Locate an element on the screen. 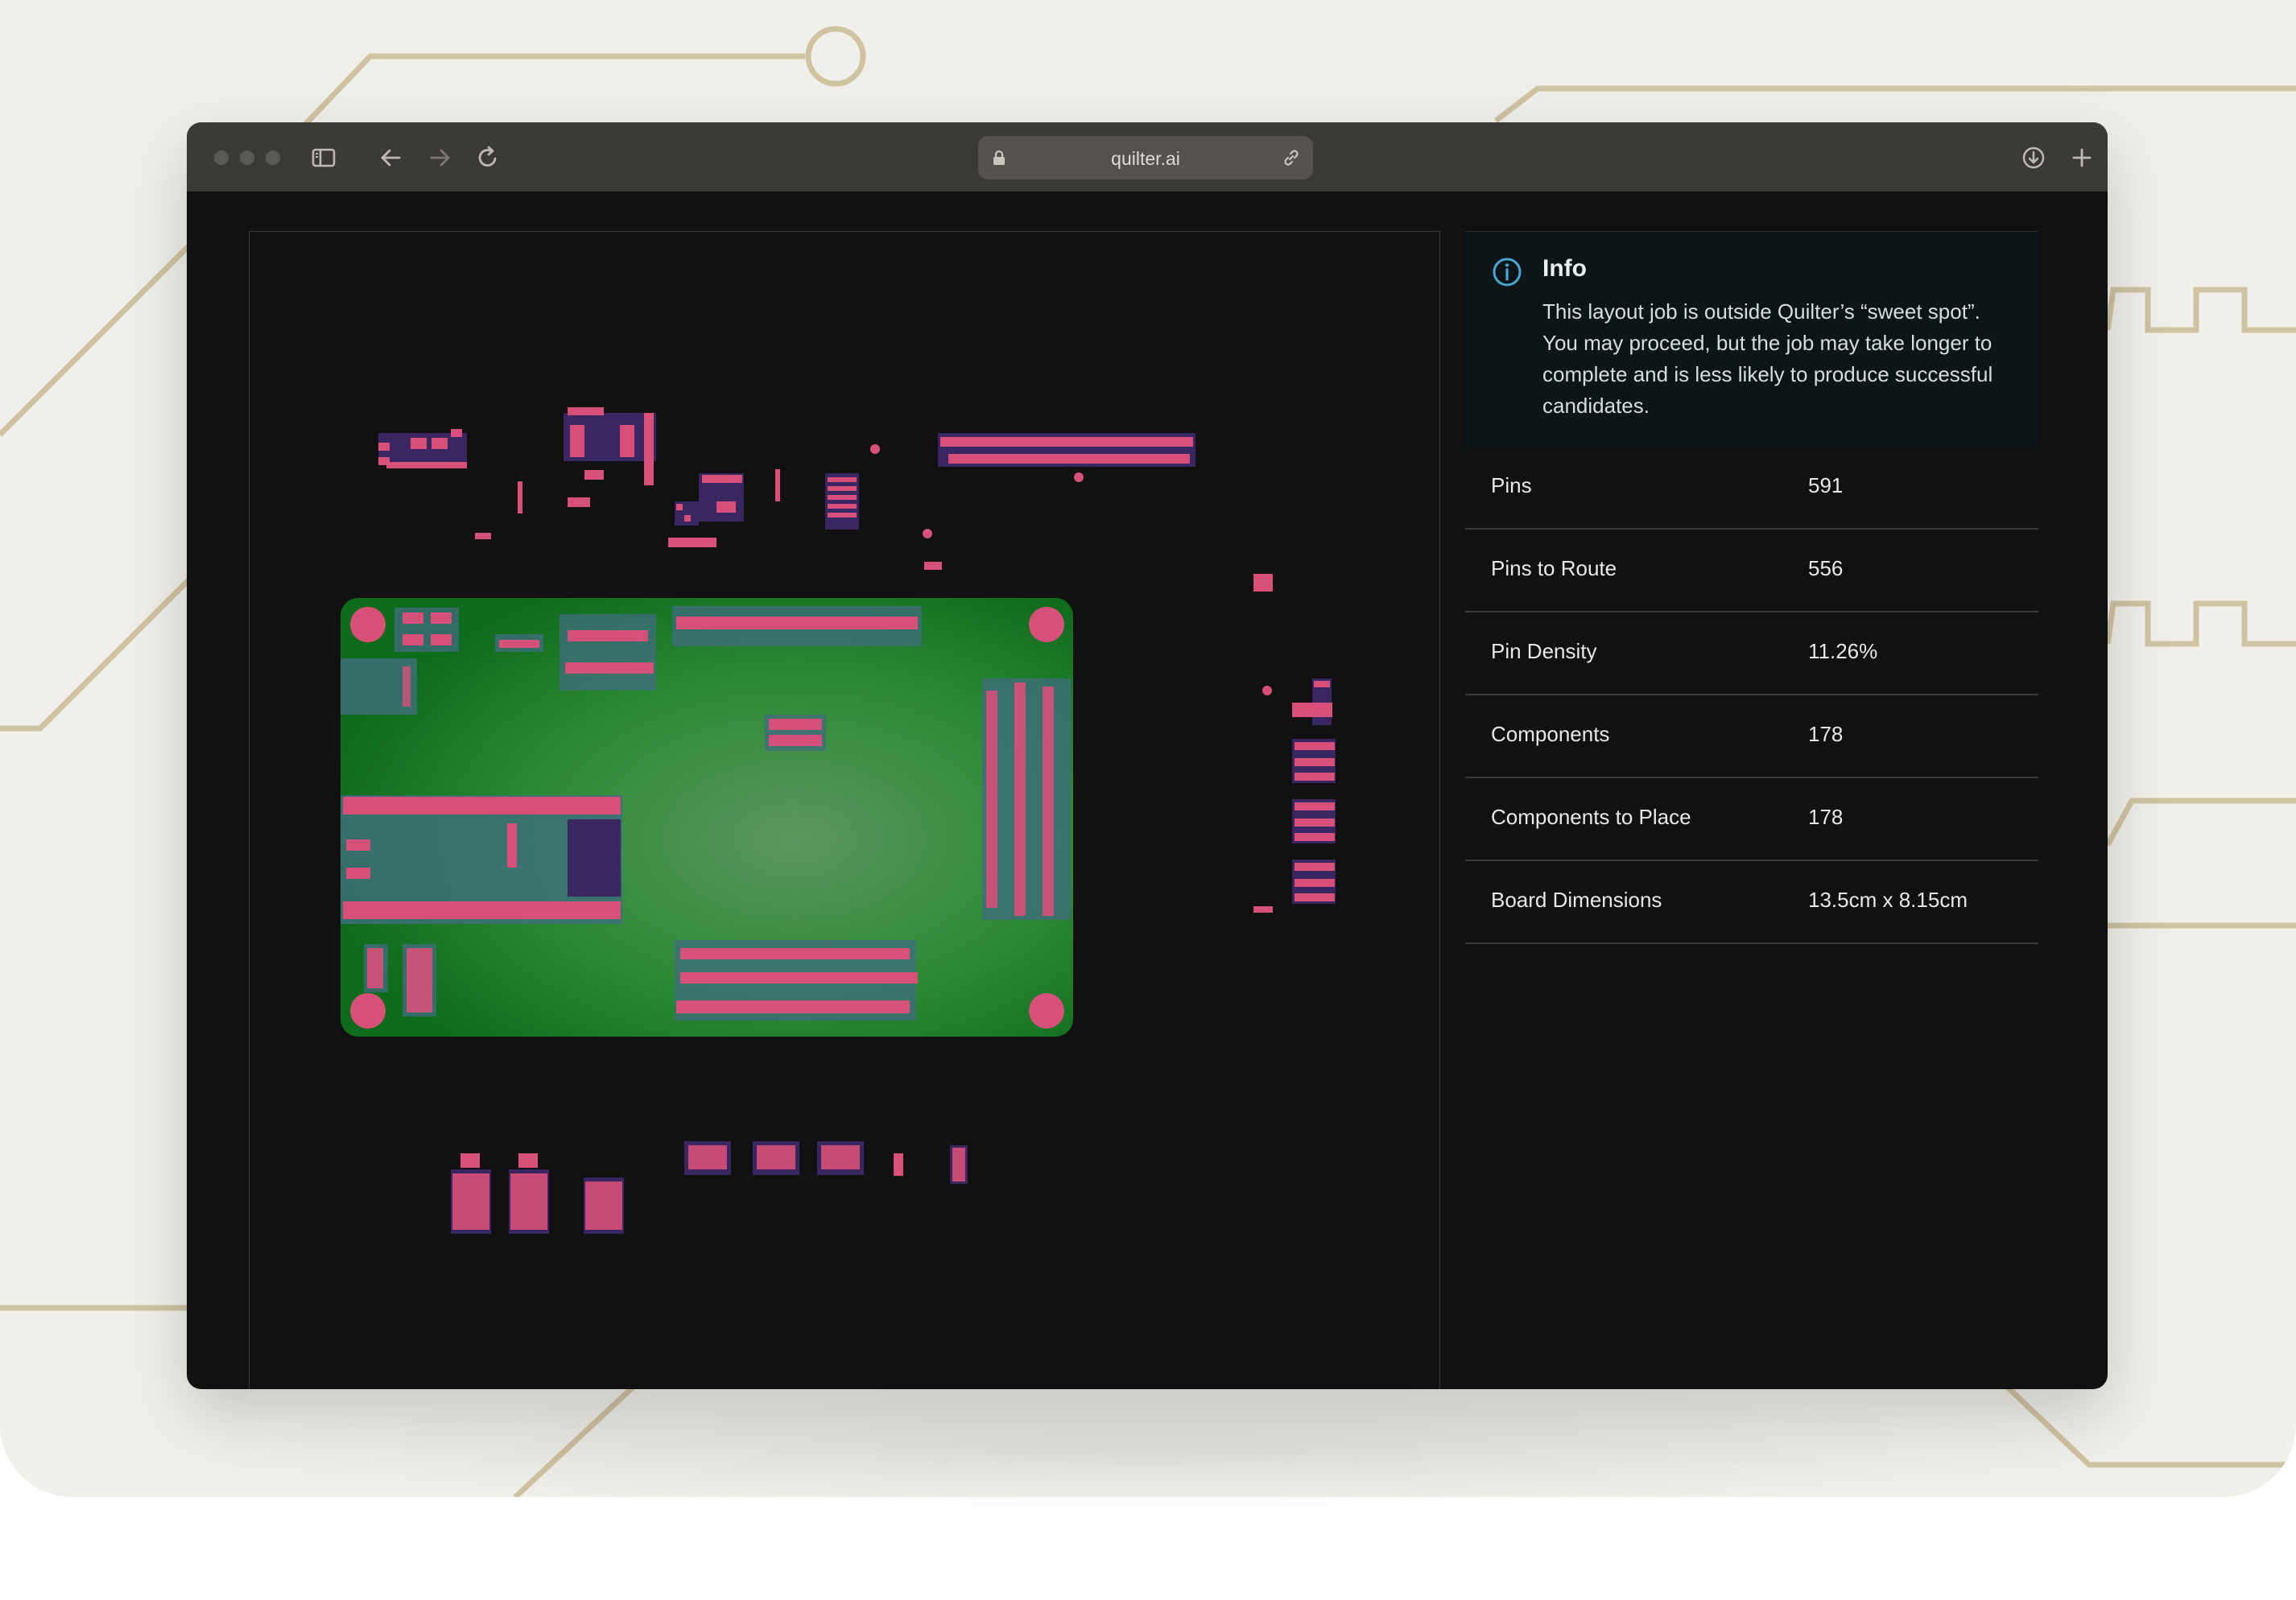  property-label: Pin Density is located at coordinates (1544, 651).